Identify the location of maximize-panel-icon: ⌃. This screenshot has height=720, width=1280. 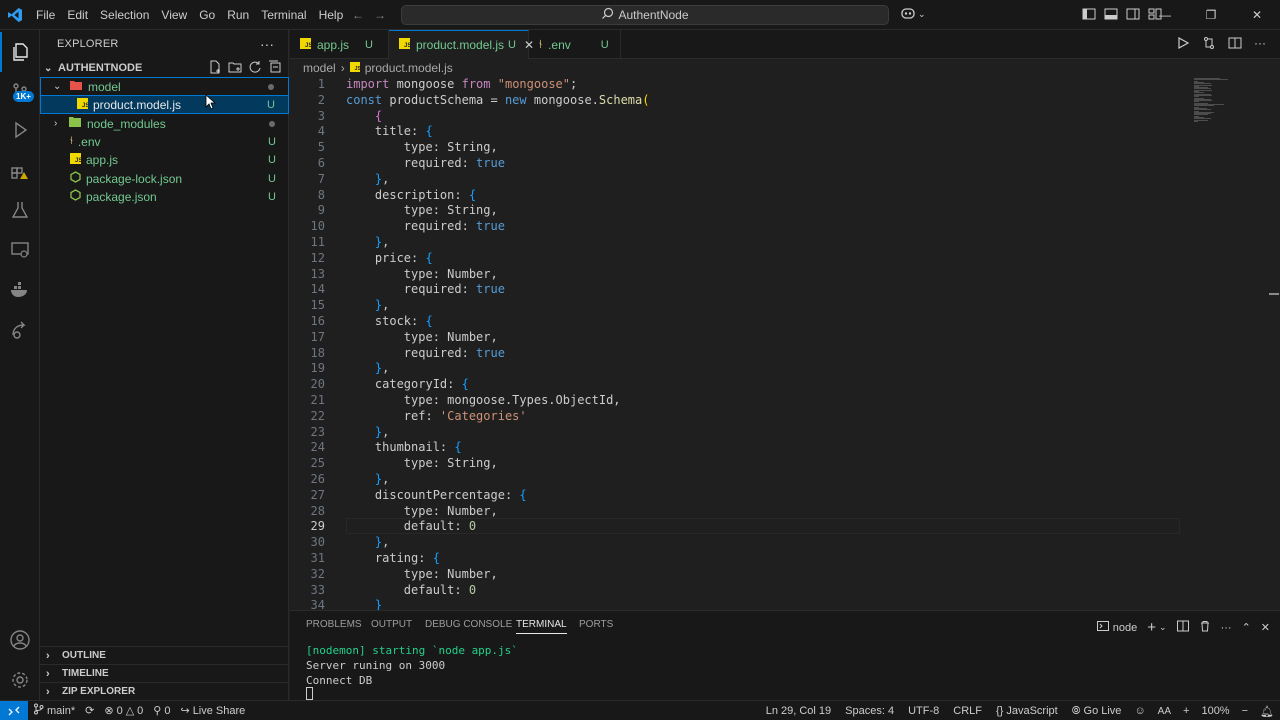
(1246, 627).